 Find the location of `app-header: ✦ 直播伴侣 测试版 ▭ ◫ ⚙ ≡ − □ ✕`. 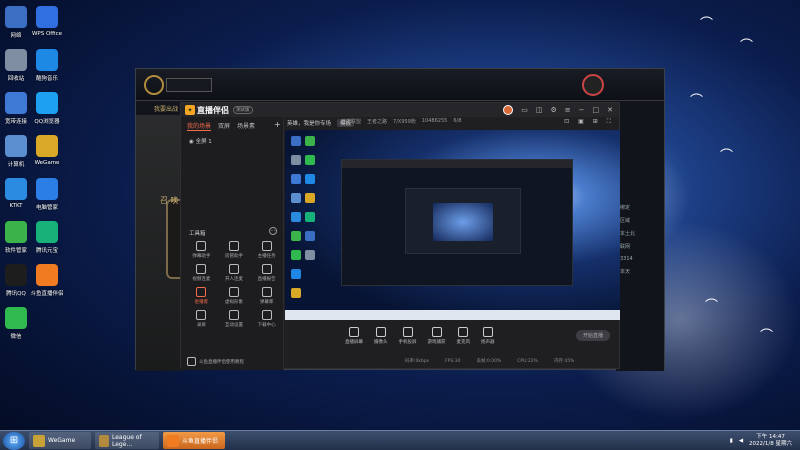

app-header: ✦ 直播伴侣 测试版 ▭ ◫ ⚙ ≡ − □ ✕ is located at coordinates (400, 110).